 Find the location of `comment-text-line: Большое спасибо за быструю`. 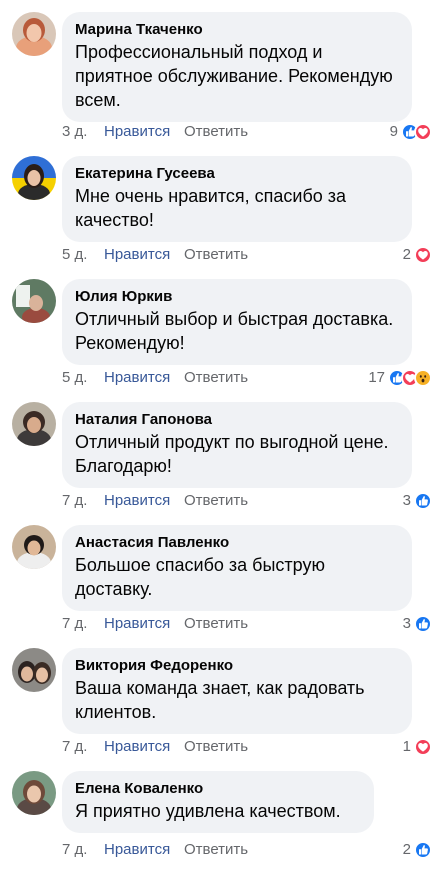

comment-text-line: Большое спасибо за быструю is located at coordinates (200, 565).